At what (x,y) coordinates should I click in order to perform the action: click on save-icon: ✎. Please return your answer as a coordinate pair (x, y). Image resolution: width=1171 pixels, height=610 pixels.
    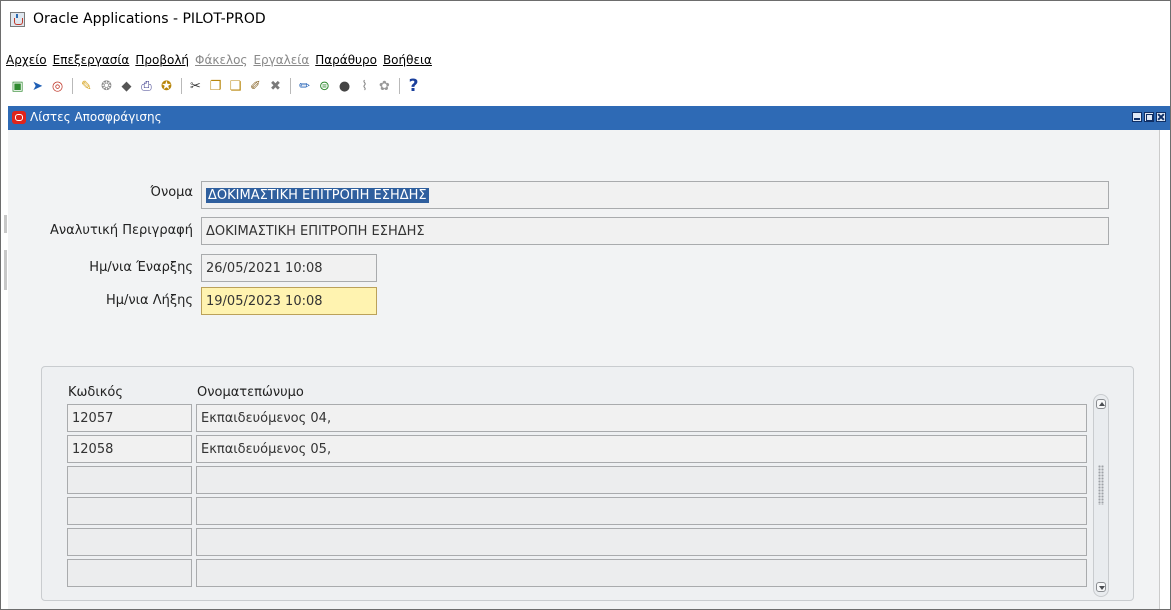
    Looking at the image, I should click on (86, 86).